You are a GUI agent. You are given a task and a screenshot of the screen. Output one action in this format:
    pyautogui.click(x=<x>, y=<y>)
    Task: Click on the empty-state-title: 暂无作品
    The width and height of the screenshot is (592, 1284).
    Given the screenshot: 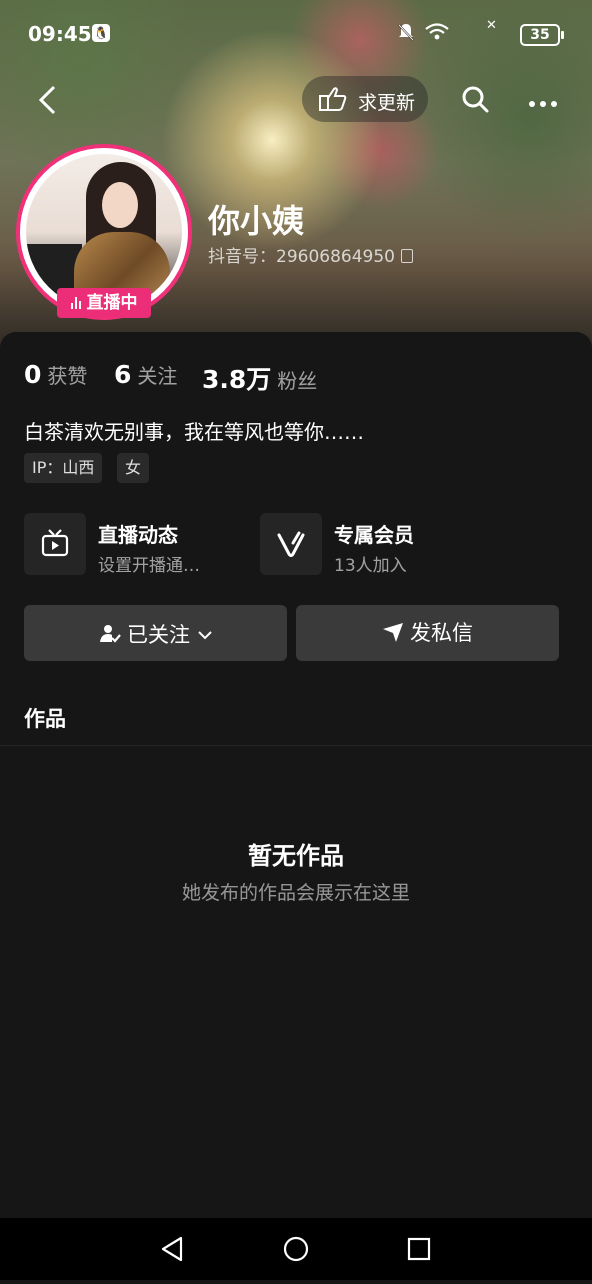 What is the action you would take?
    pyautogui.click(x=296, y=856)
    